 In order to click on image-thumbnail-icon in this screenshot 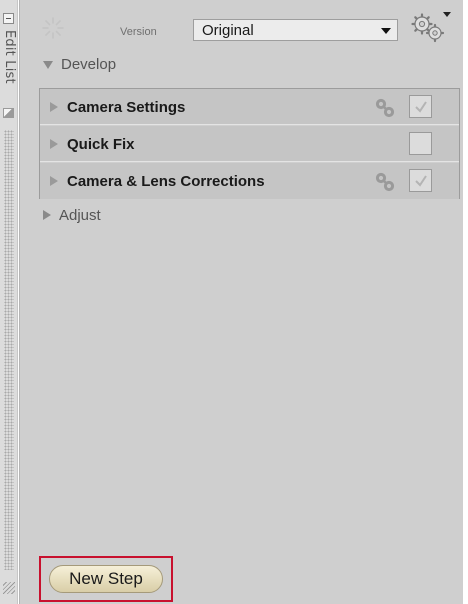, I will do `click(8, 113)`.